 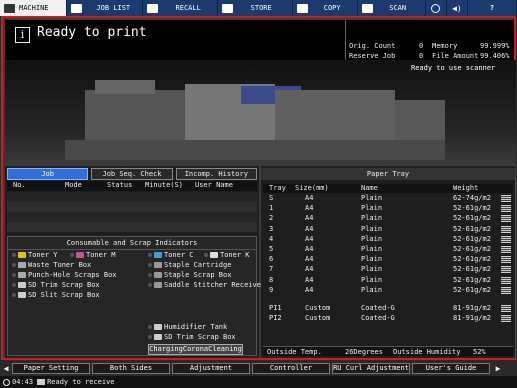 What do you see at coordinates (132, 212) in the screenshot?
I see `job-list` at bounding box center [132, 212].